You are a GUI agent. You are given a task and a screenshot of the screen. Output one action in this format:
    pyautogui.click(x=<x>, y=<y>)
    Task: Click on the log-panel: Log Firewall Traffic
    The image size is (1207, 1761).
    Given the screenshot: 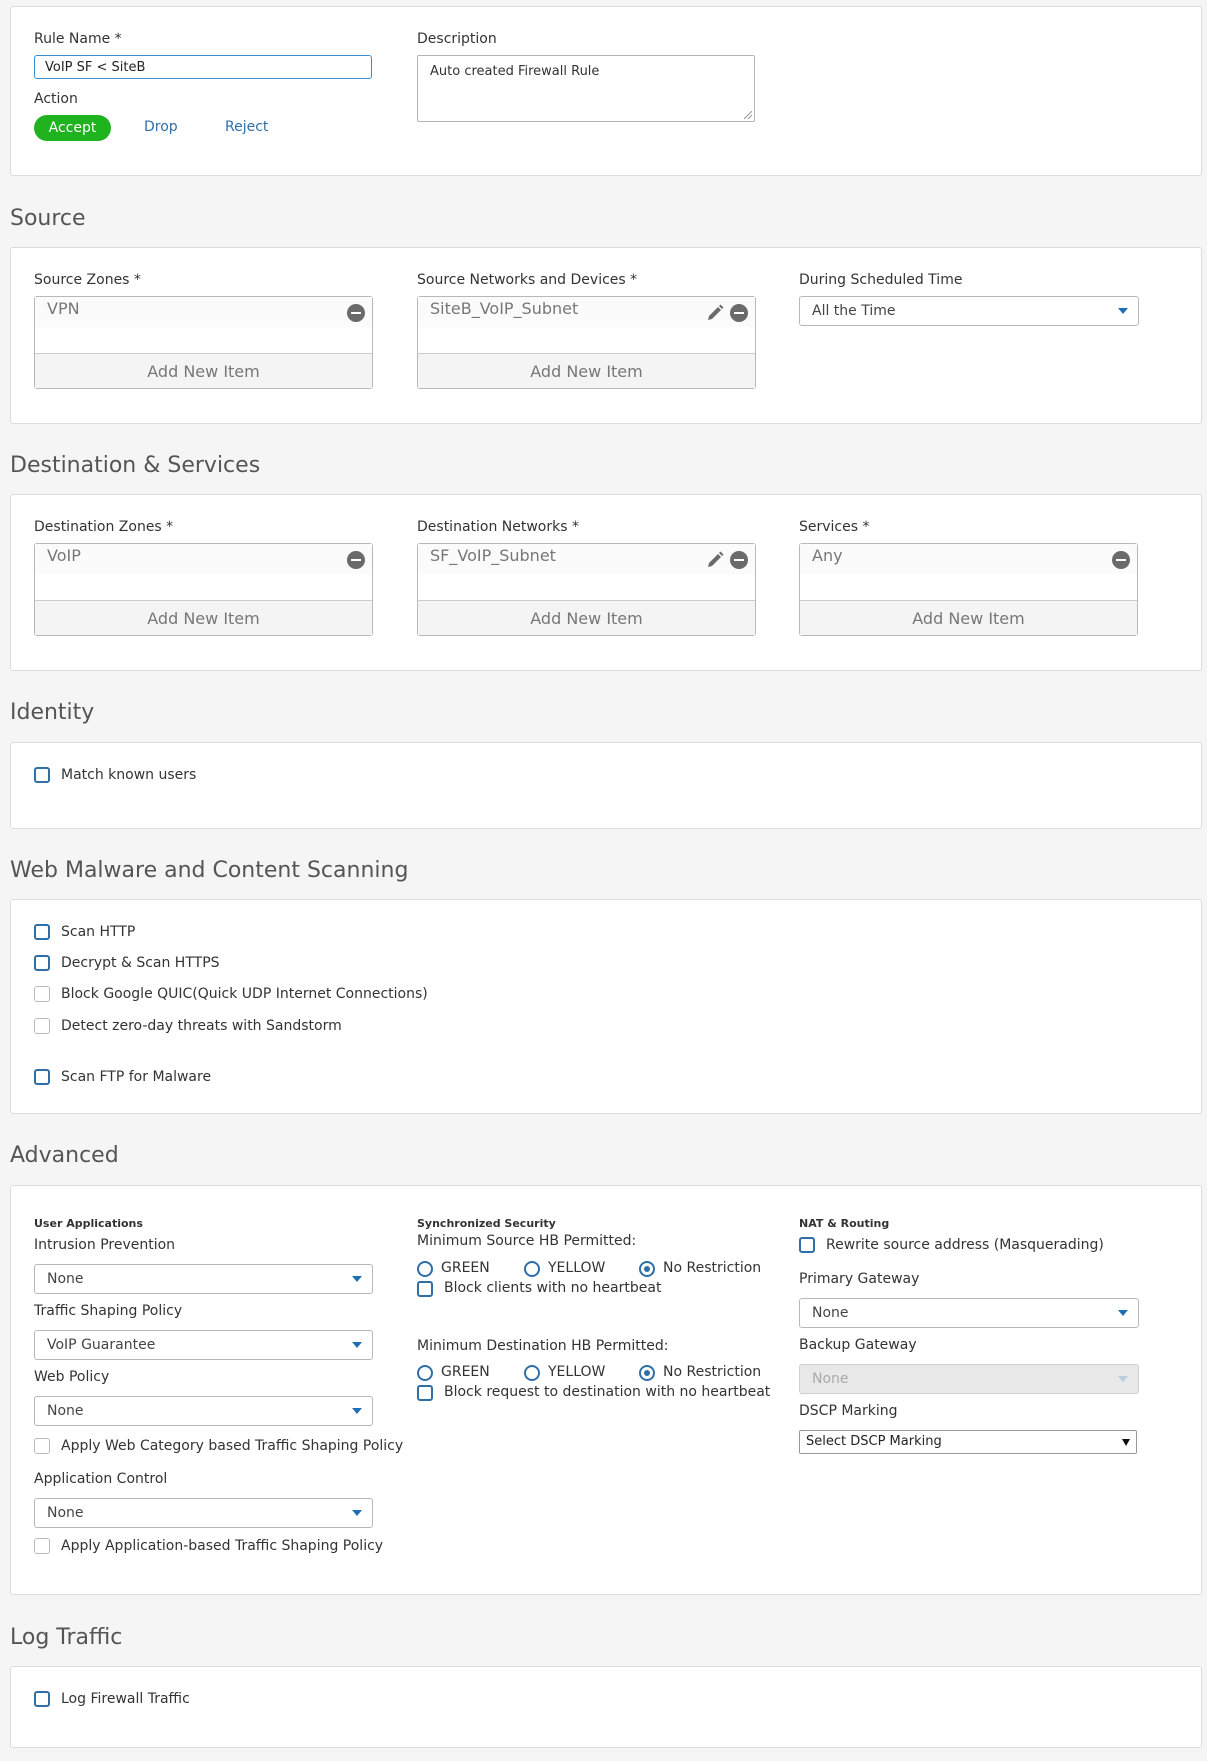 What is the action you would take?
    pyautogui.click(x=606, y=1707)
    